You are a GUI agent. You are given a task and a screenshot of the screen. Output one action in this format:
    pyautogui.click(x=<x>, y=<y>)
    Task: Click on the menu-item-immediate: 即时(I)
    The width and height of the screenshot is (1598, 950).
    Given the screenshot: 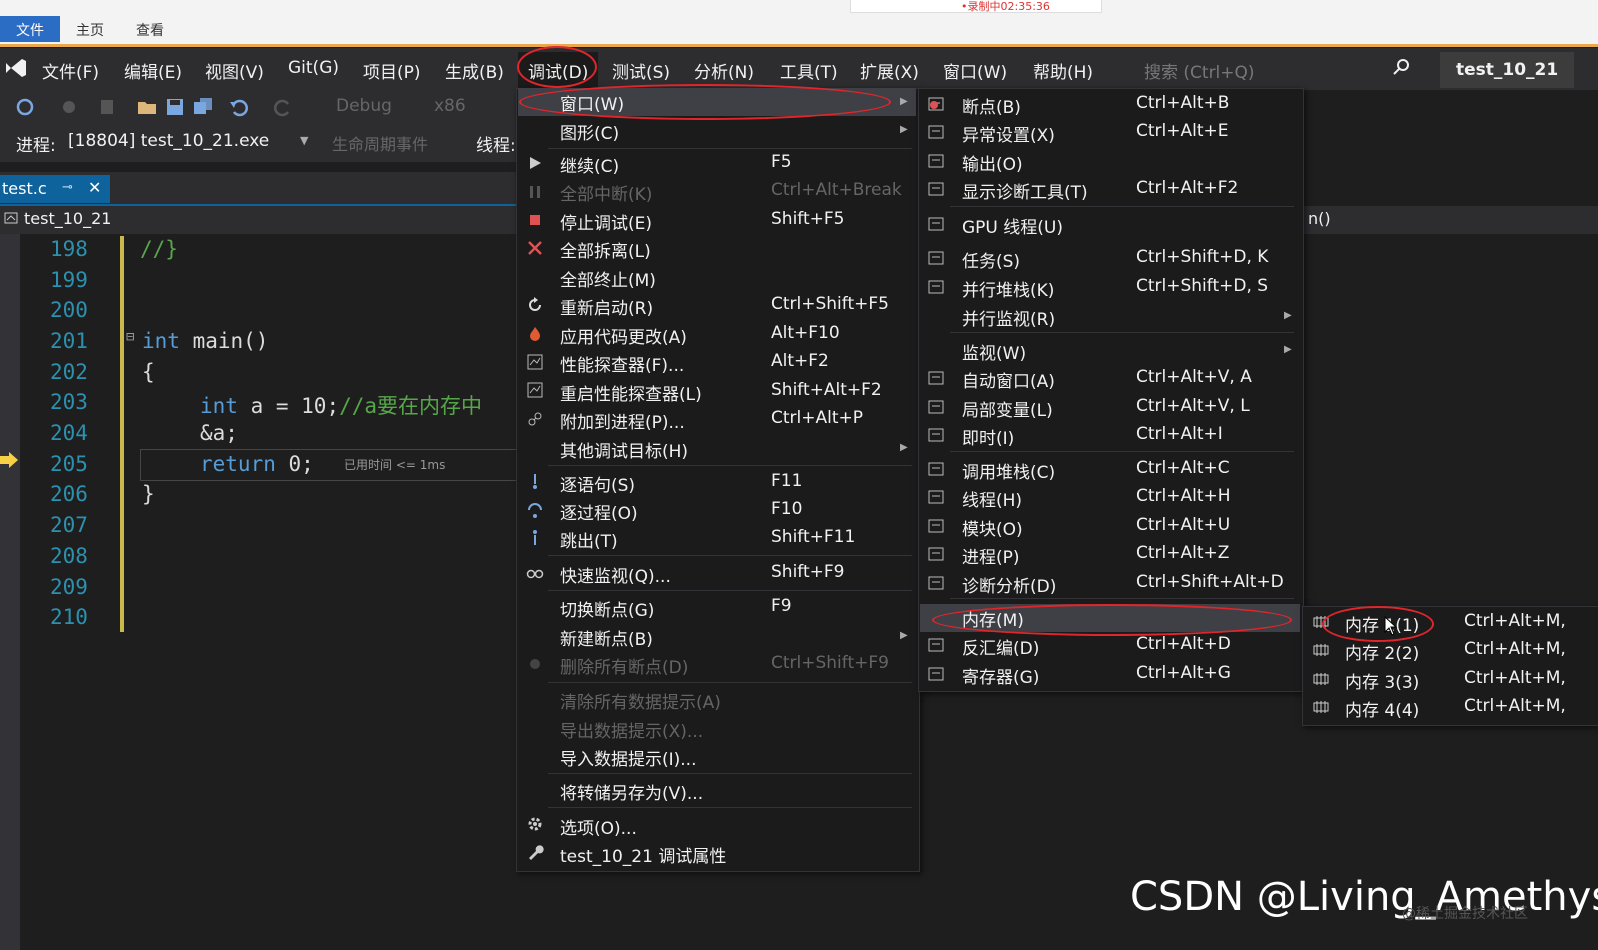 What is the action you would take?
    pyautogui.click(x=988, y=436)
    